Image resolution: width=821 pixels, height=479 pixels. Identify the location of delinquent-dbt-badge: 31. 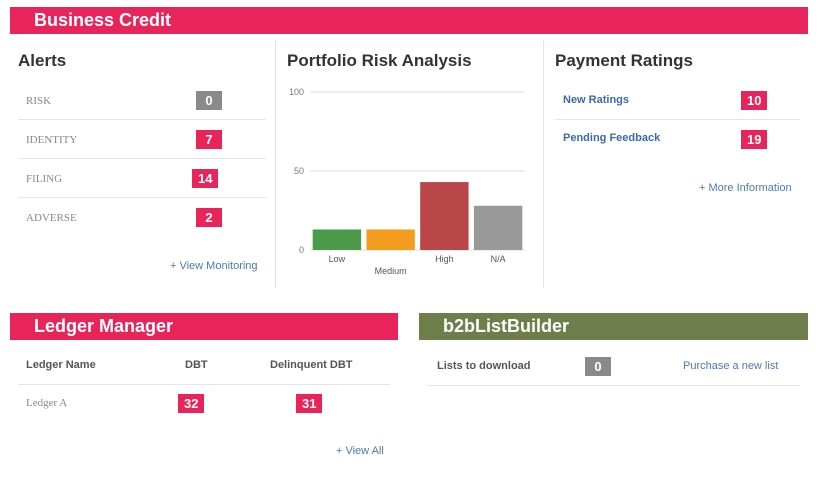
(309, 403).